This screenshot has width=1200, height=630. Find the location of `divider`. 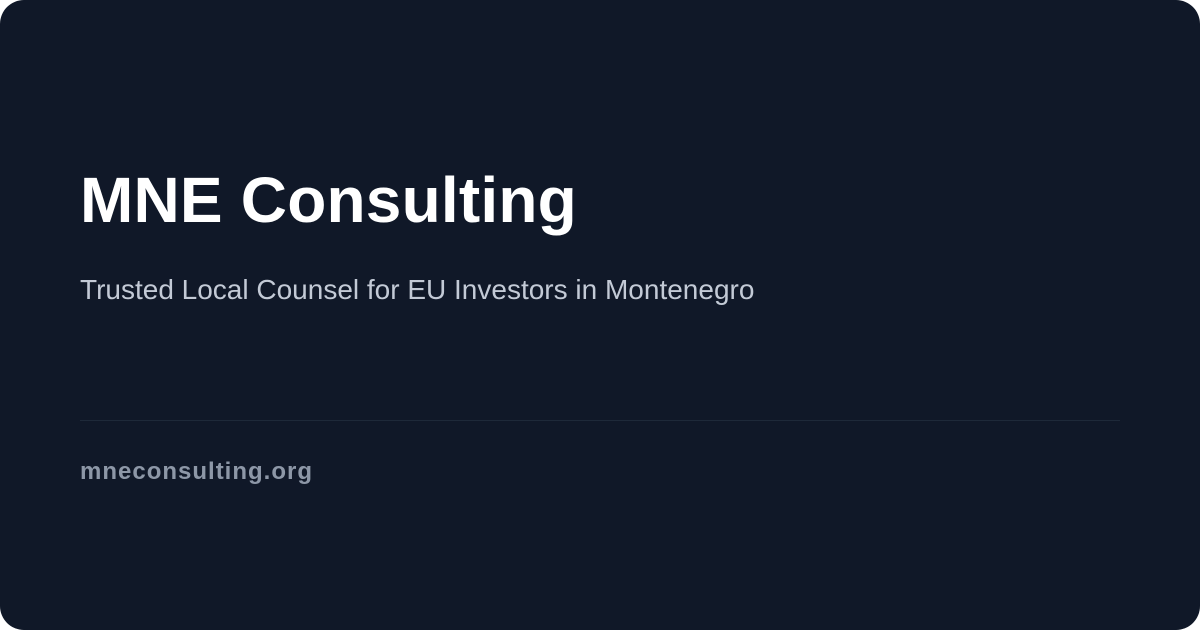

divider is located at coordinates (600, 420).